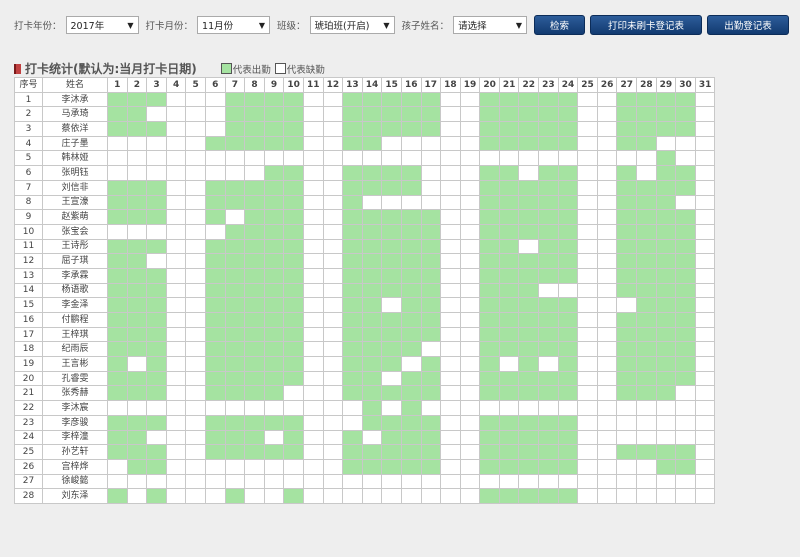  What do you see at coordinates (75, 496) in the screenshot?
I see `student-name: 刘东泽` at bounding box center [75, 496].